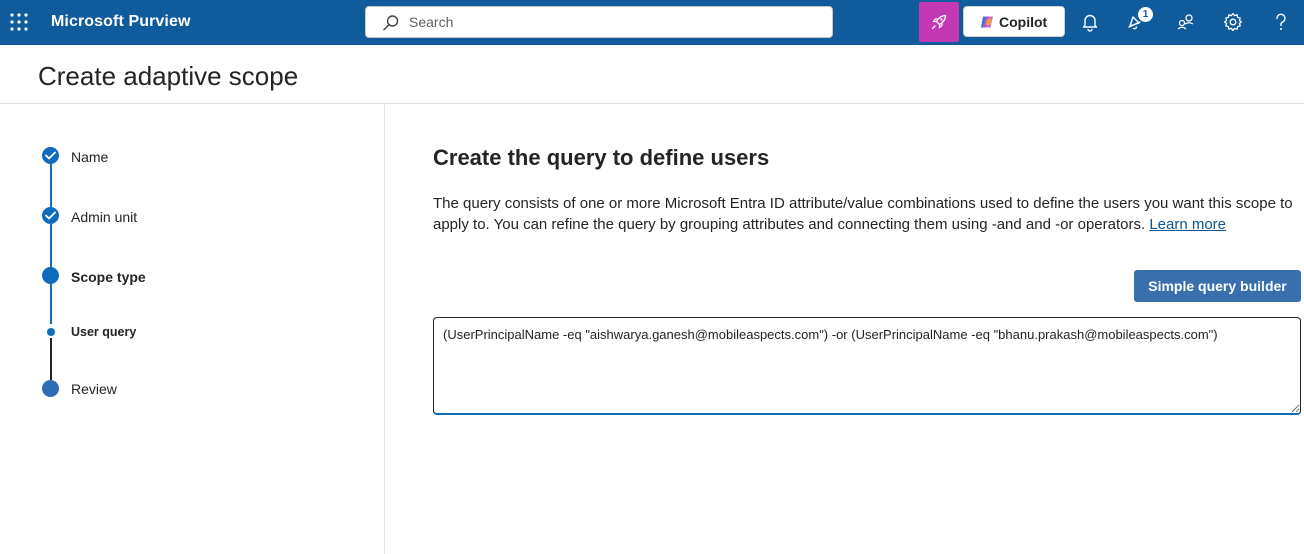 This screenshot has width=1304, height=554. What do you see at coordinates (19, 22) in the screenshot?
I see `waffle-icon` at bounding box center [19, 22].